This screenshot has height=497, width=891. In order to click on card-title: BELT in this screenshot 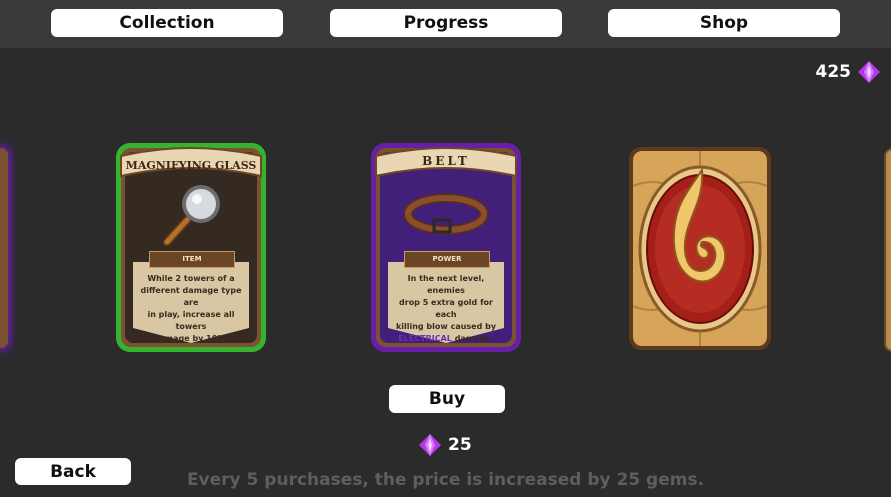, I will do `click(446, 161)`.